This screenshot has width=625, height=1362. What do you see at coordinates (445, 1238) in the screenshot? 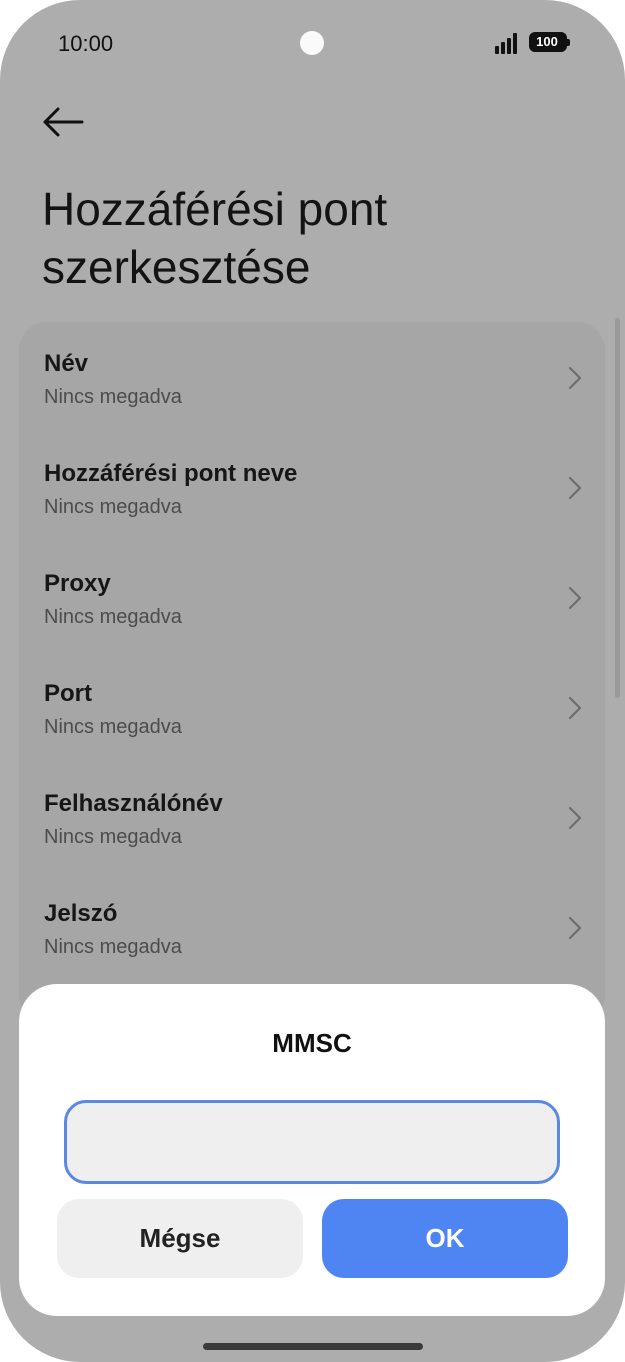
I see `ok-button: OK` at bounding box center [445, 1238].